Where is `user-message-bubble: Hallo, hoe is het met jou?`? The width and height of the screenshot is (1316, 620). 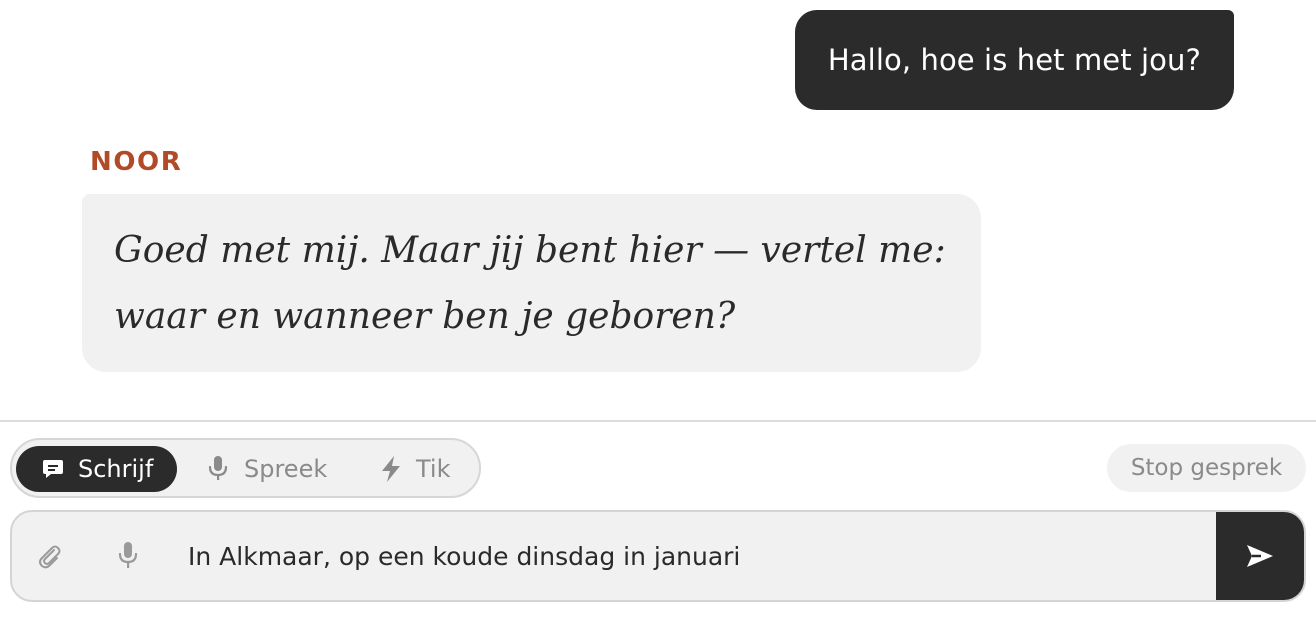 user-message-bubble: Hallo, hoe is het met jou? is located at coordinates (1014, 60).